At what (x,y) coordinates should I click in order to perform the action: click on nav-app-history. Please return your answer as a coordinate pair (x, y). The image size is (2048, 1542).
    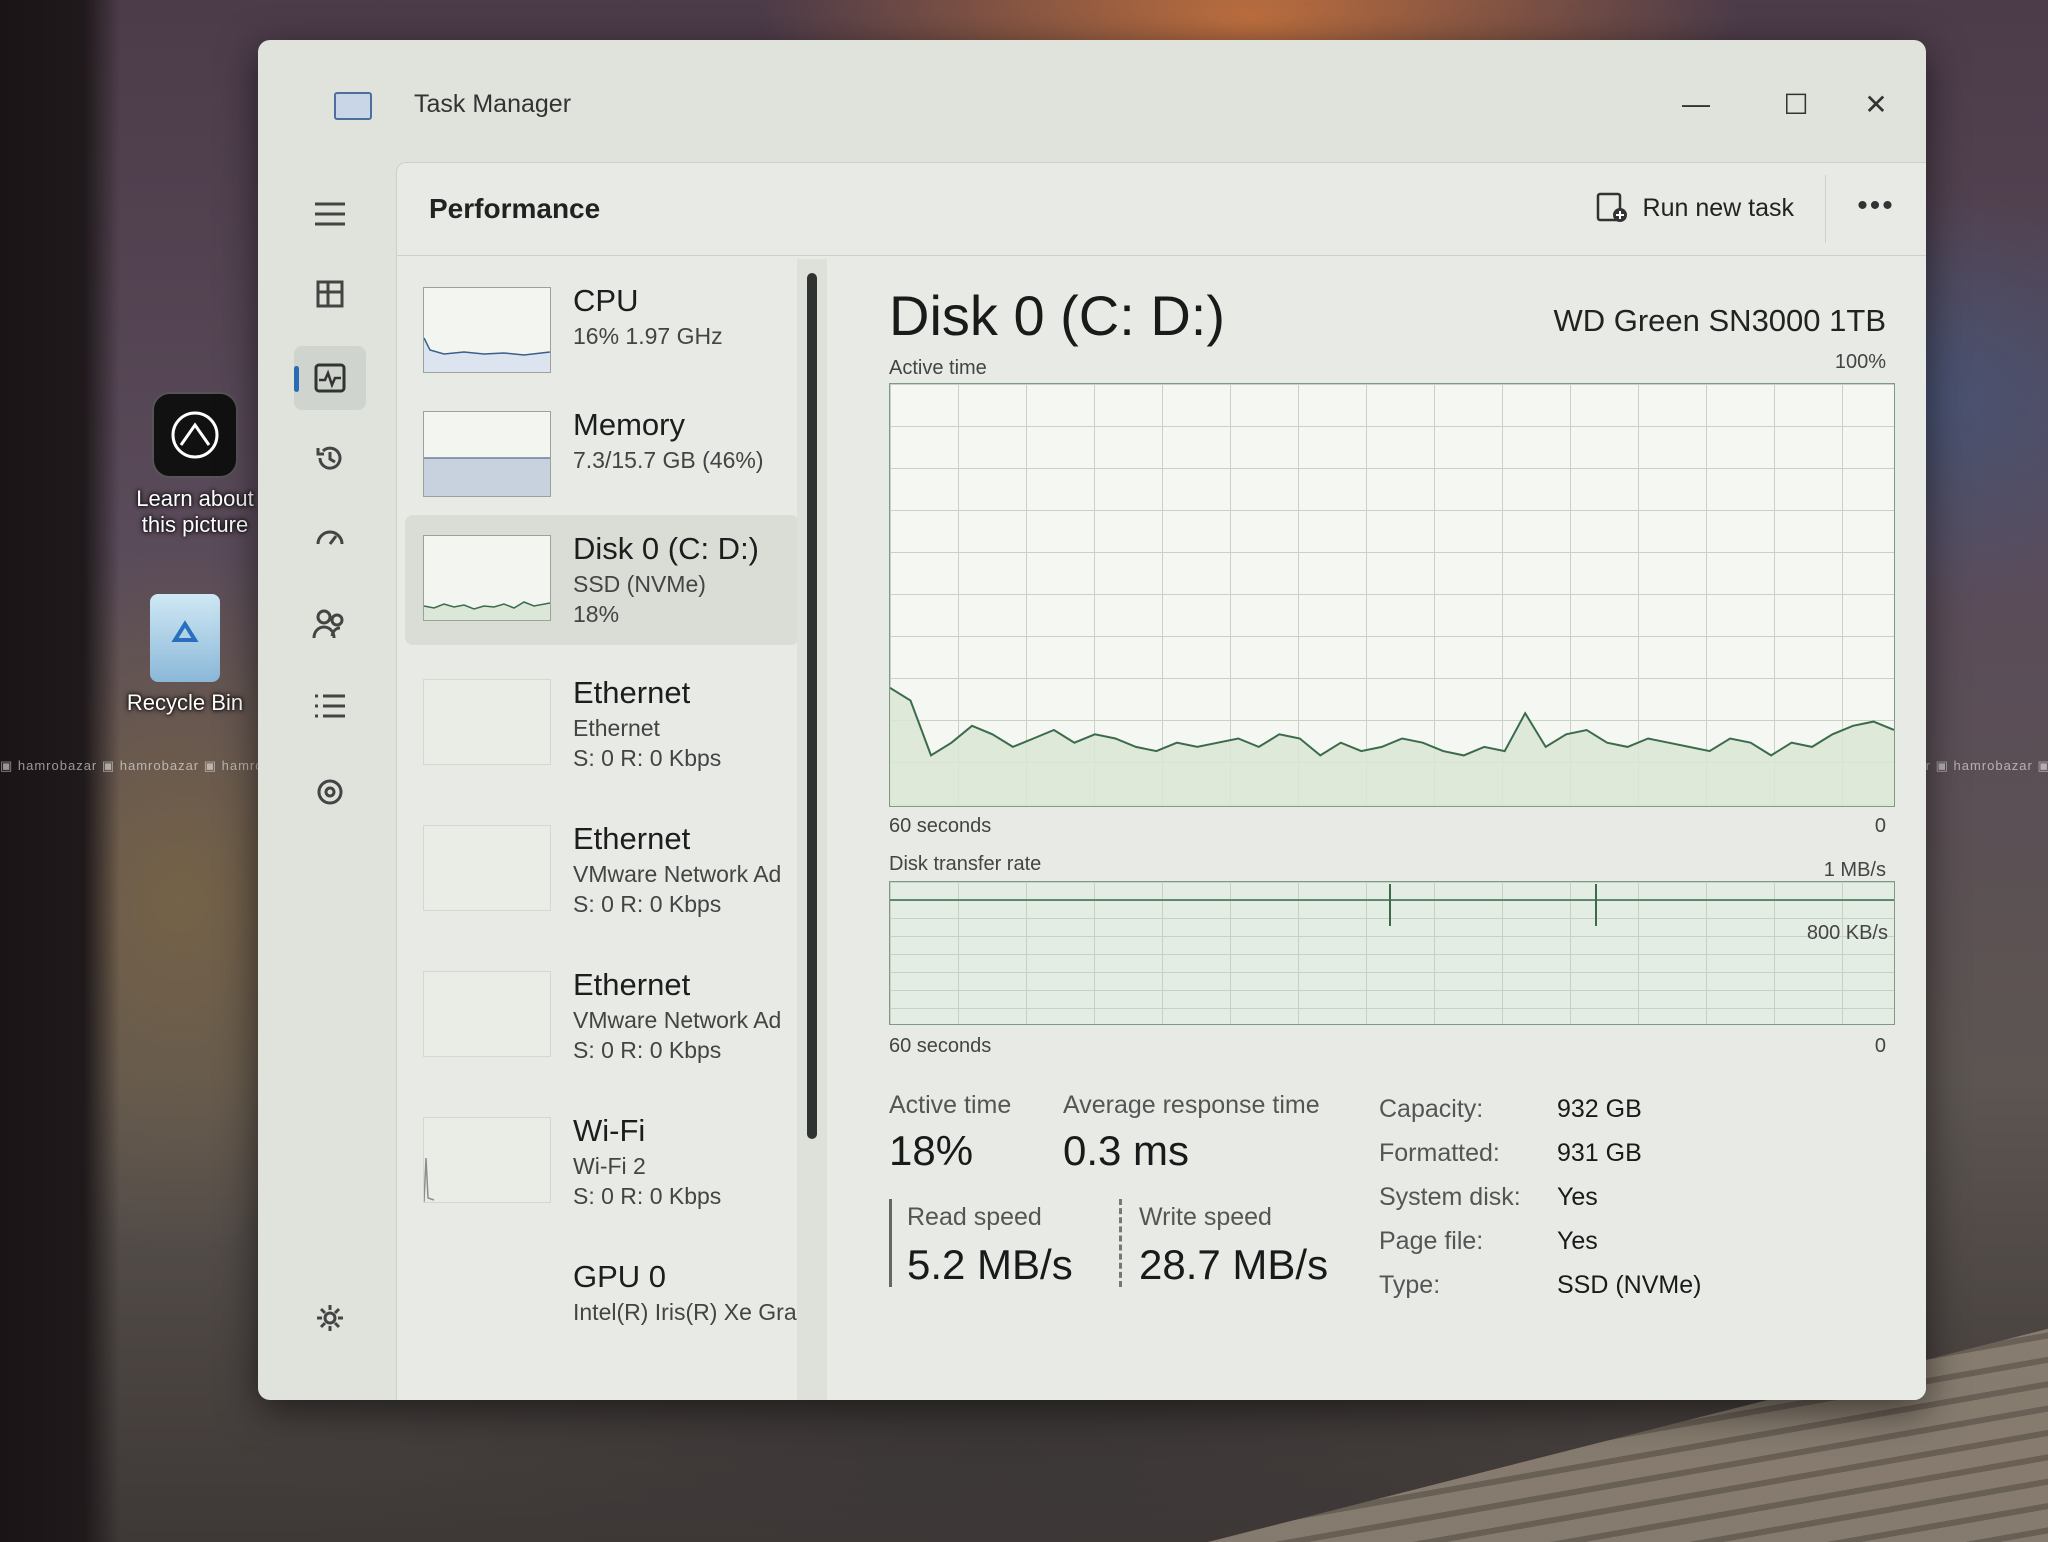
    Looking at the image, I should click on (330, 458).